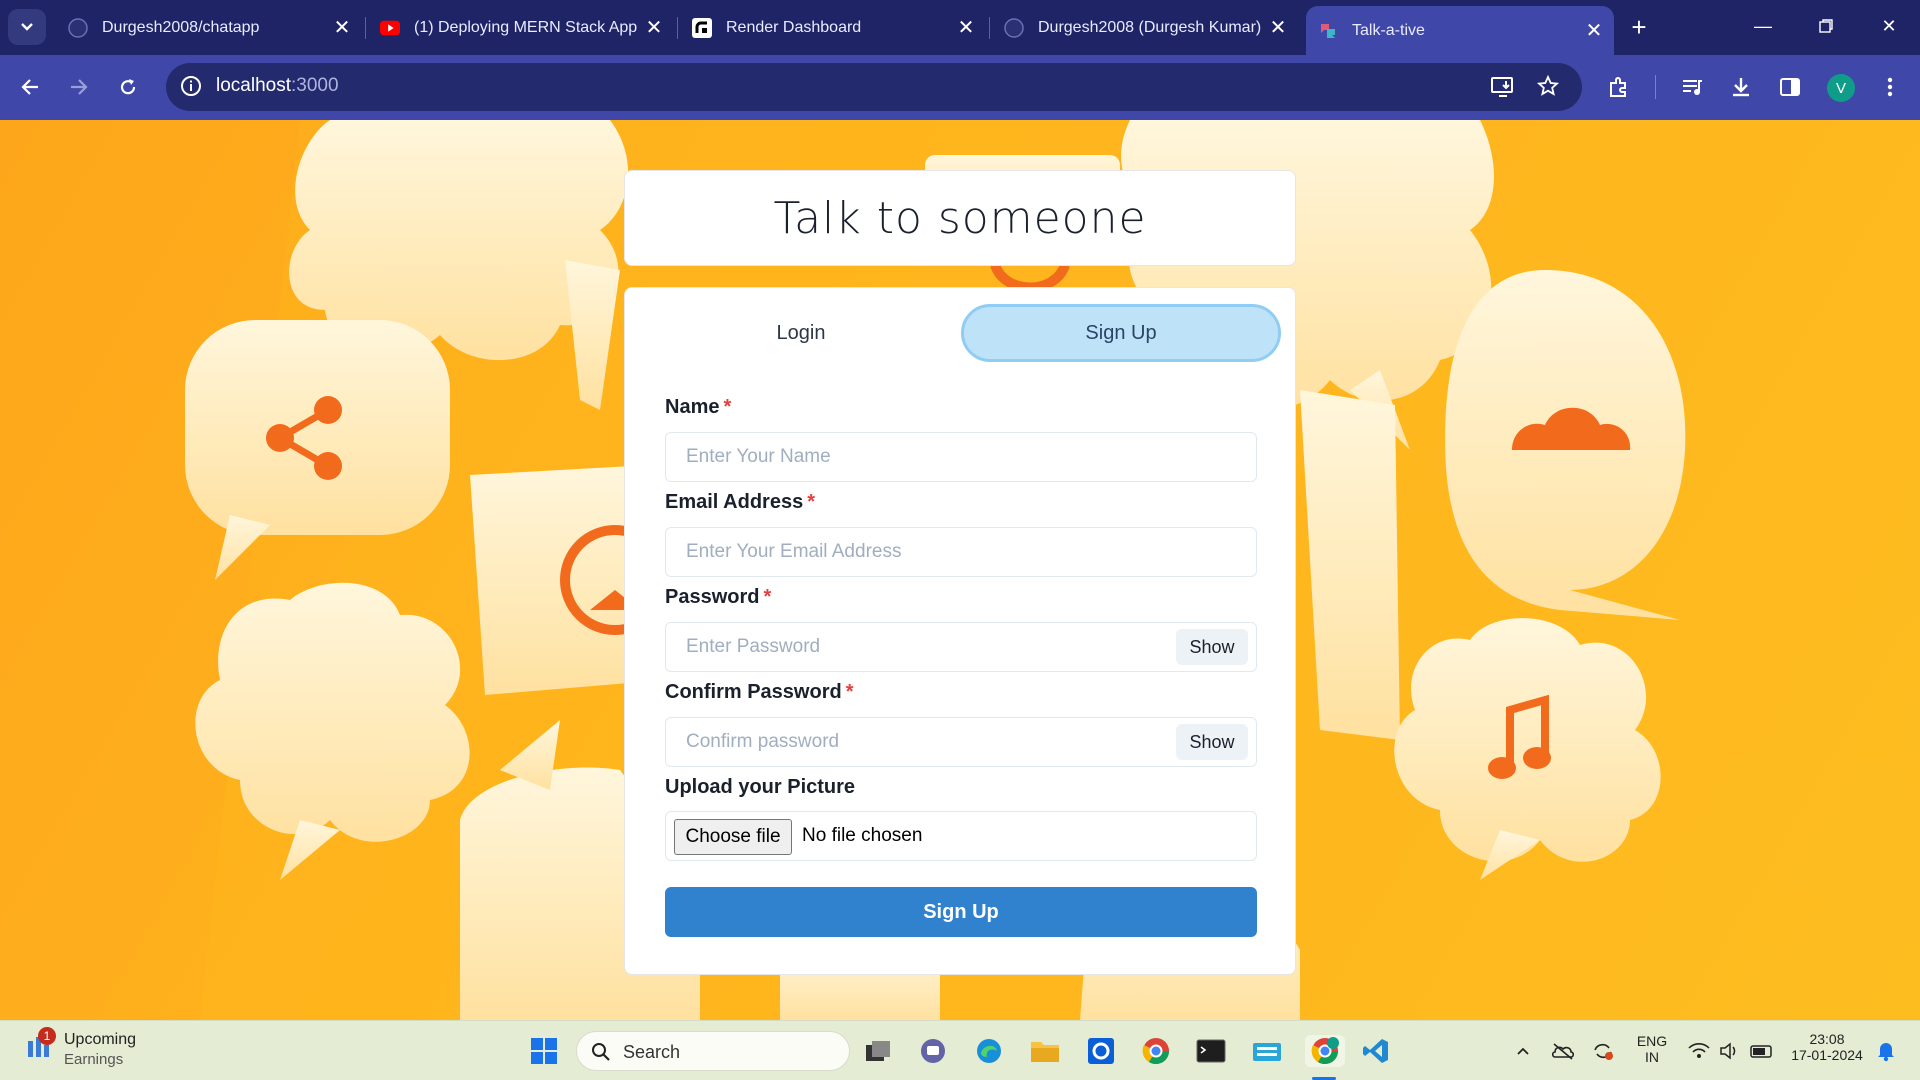 The height and width of the screenshot is (1080, 1920). What do you see at coordinates (1790, 87) in the screenshot?
I see `side-panel-icon` at bounding box center [1790, 87].